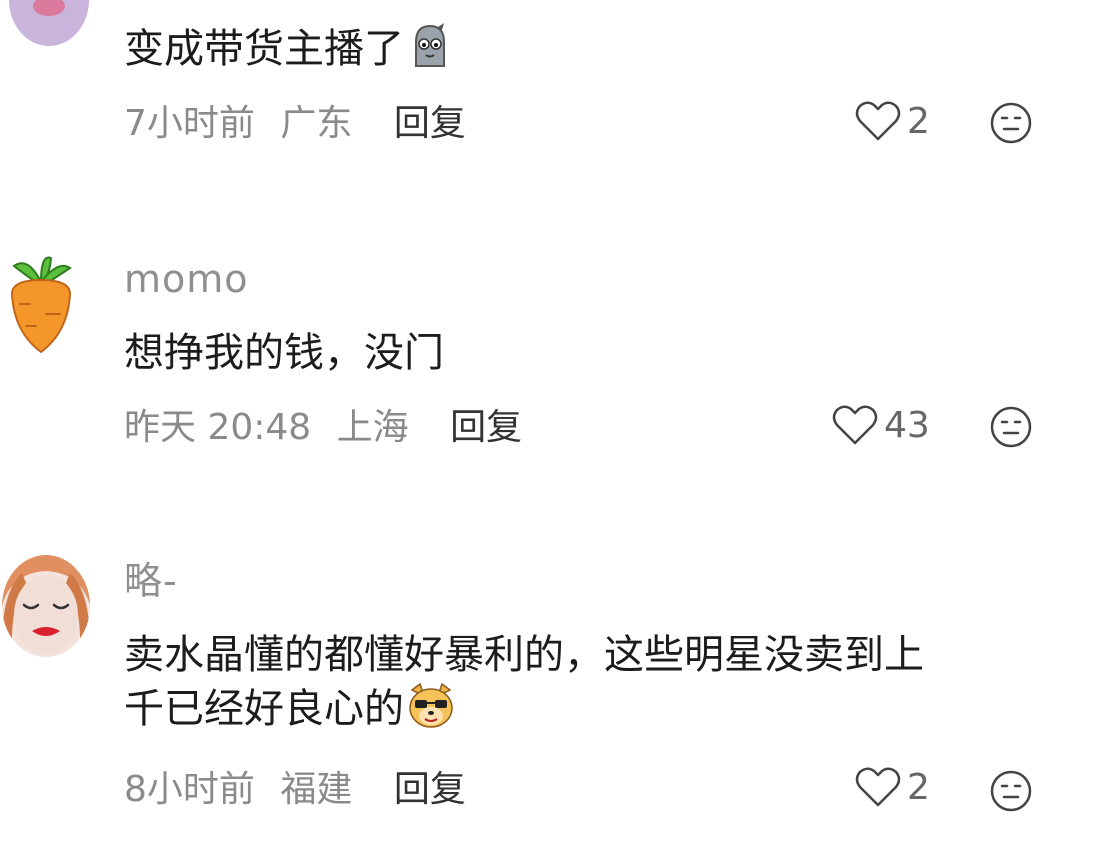 The width and height of the screenshot is (1110, 850). What do you see at coordinates (218, 427) in the screenshot?
I see `comment-time: 昨天 20:48` at bounding box center [218, 427].